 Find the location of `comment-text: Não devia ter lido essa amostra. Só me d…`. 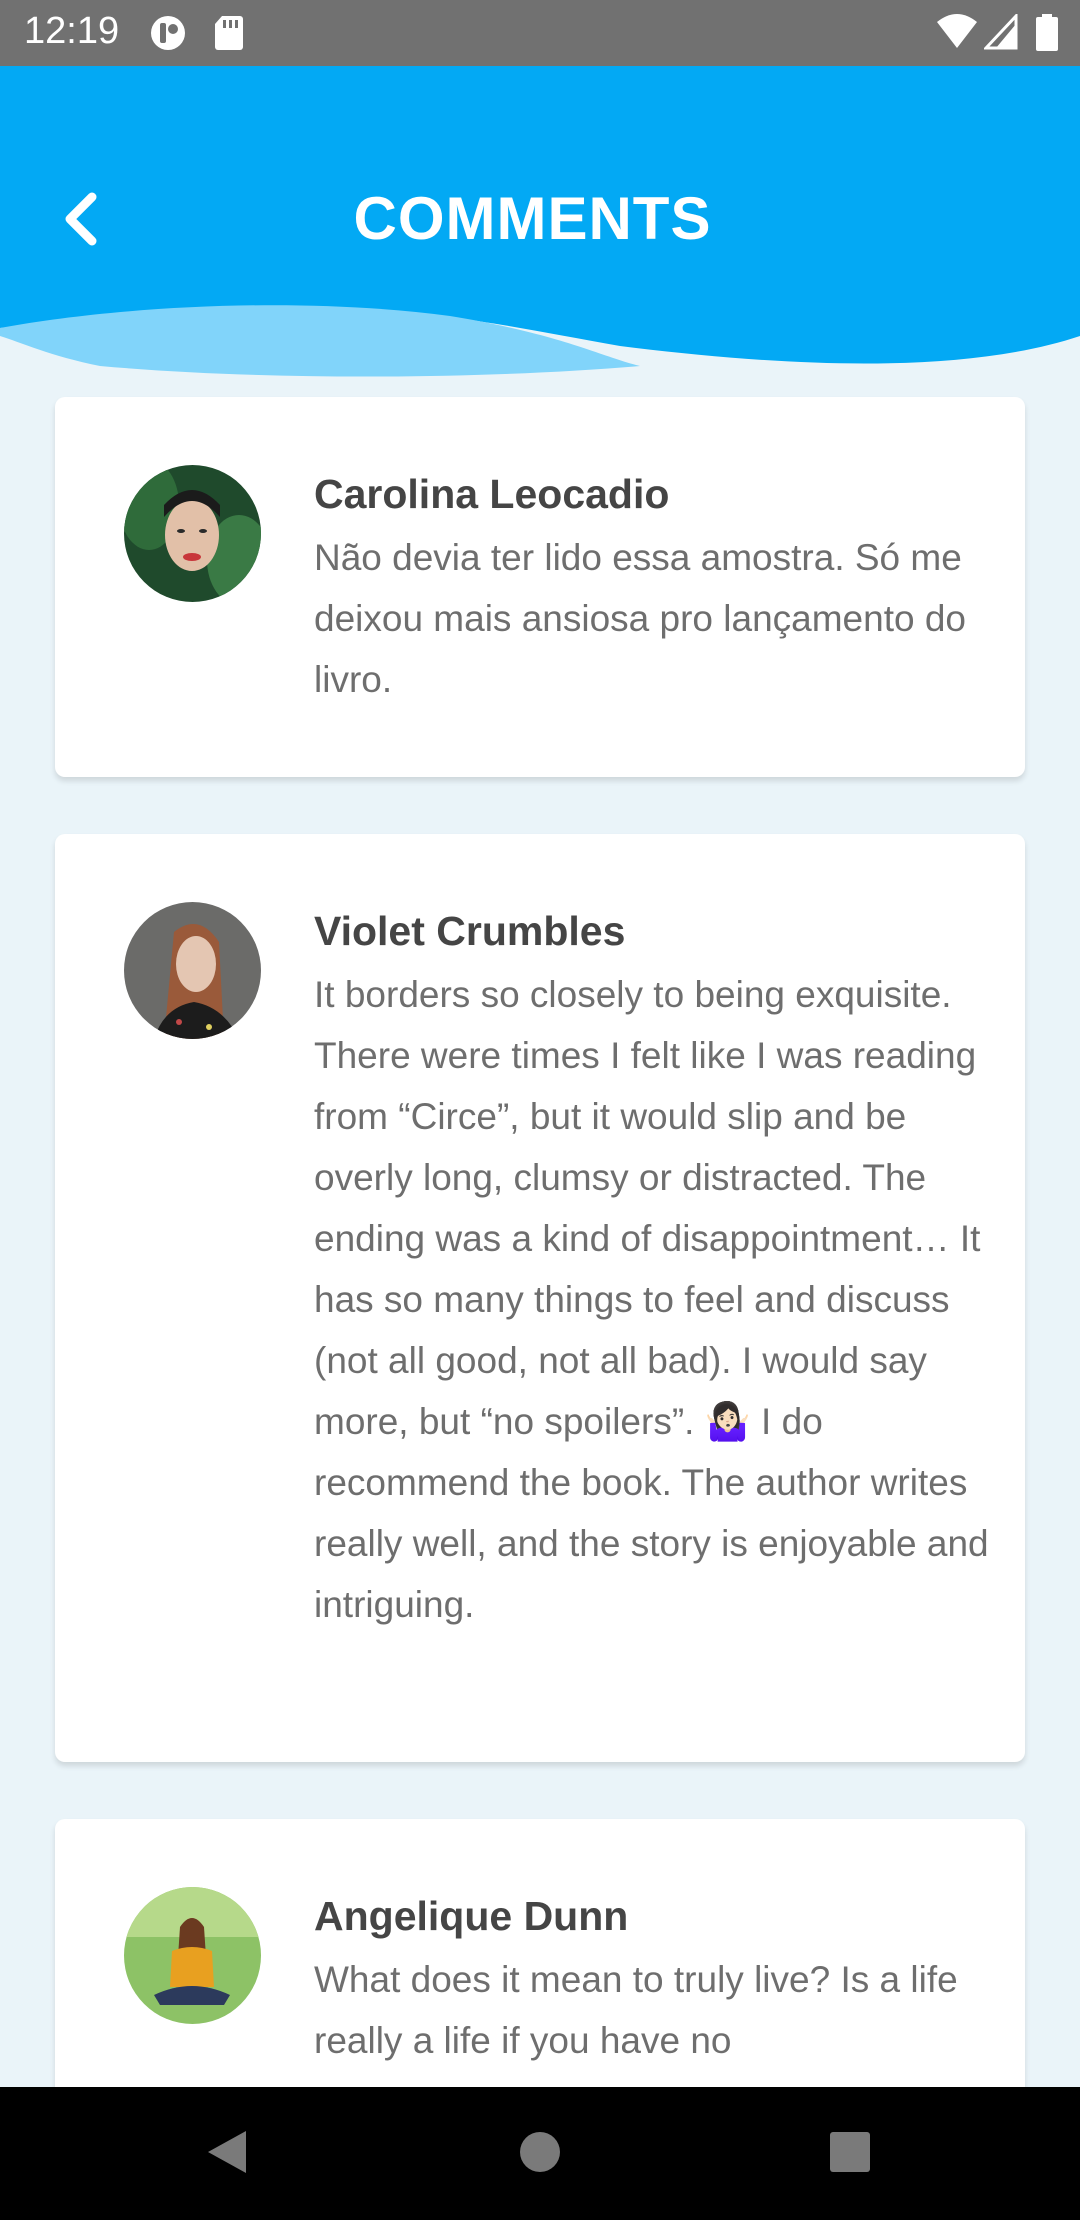

comment-text: Não devia ter lido essa amostra. Só me d… is located at coordinates (640, 618).